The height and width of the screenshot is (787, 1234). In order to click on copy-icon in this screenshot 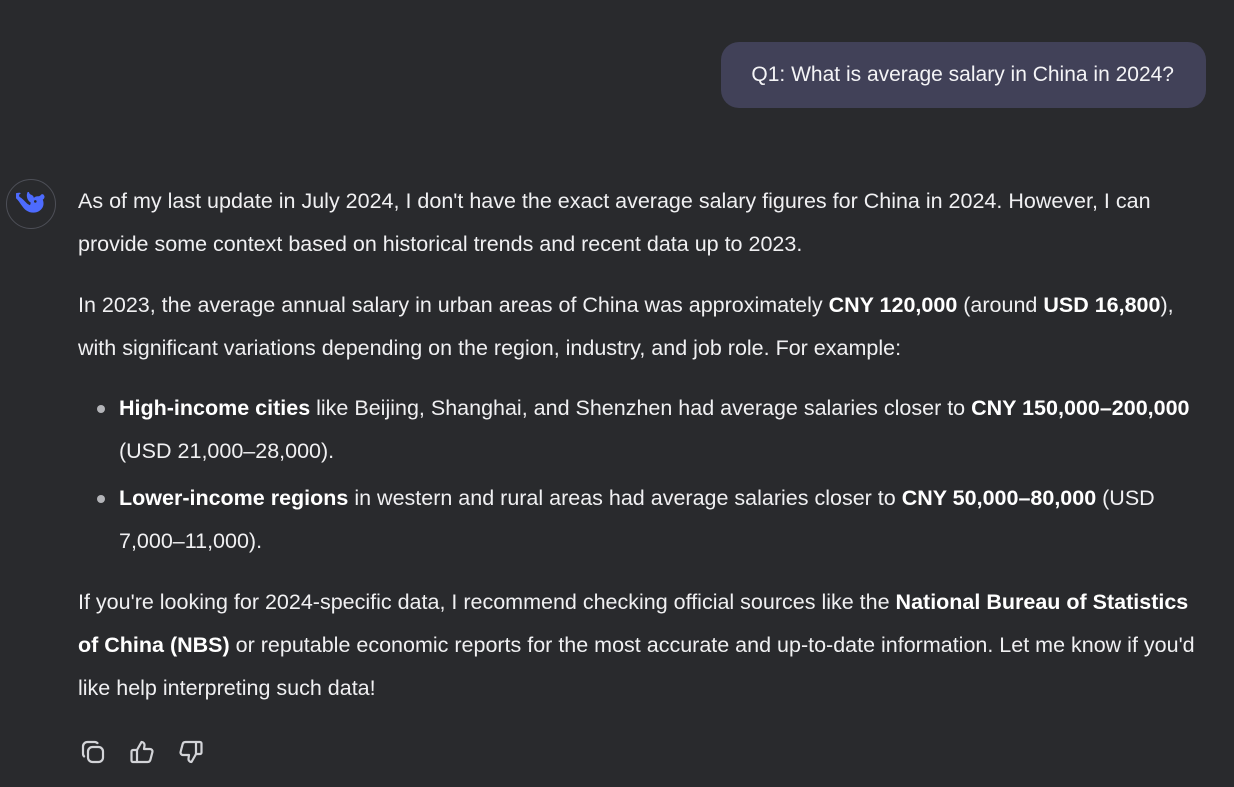, I will do `click(92, 752)`.